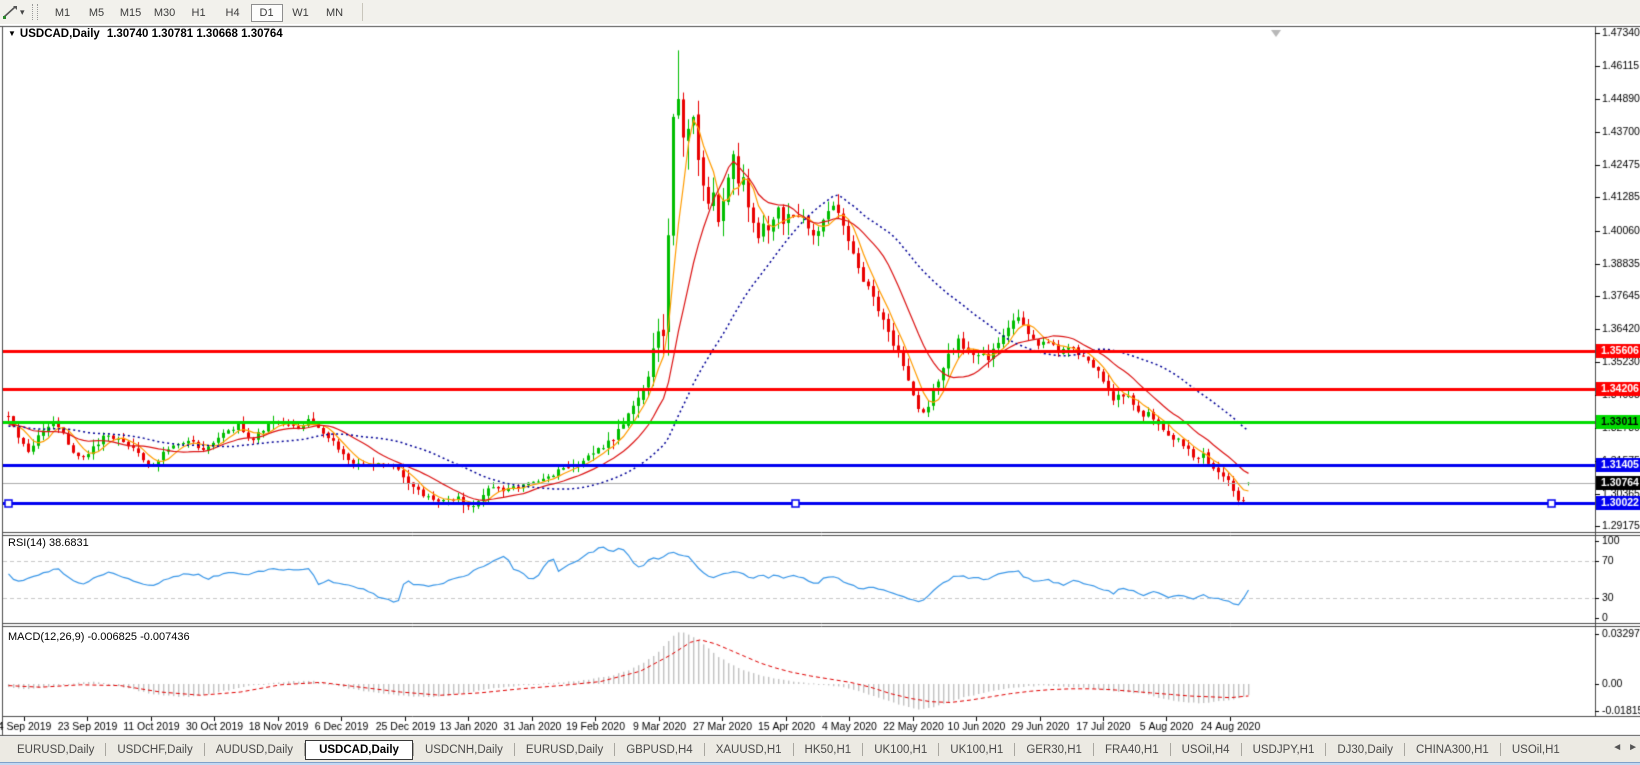 The image size is (1640, 765). What do you see at coordinates (154, 750) in the screenshot?
I see `chart-tab-usdchf-daily: USDCHF,Daily` at bounding box center [154, 750].